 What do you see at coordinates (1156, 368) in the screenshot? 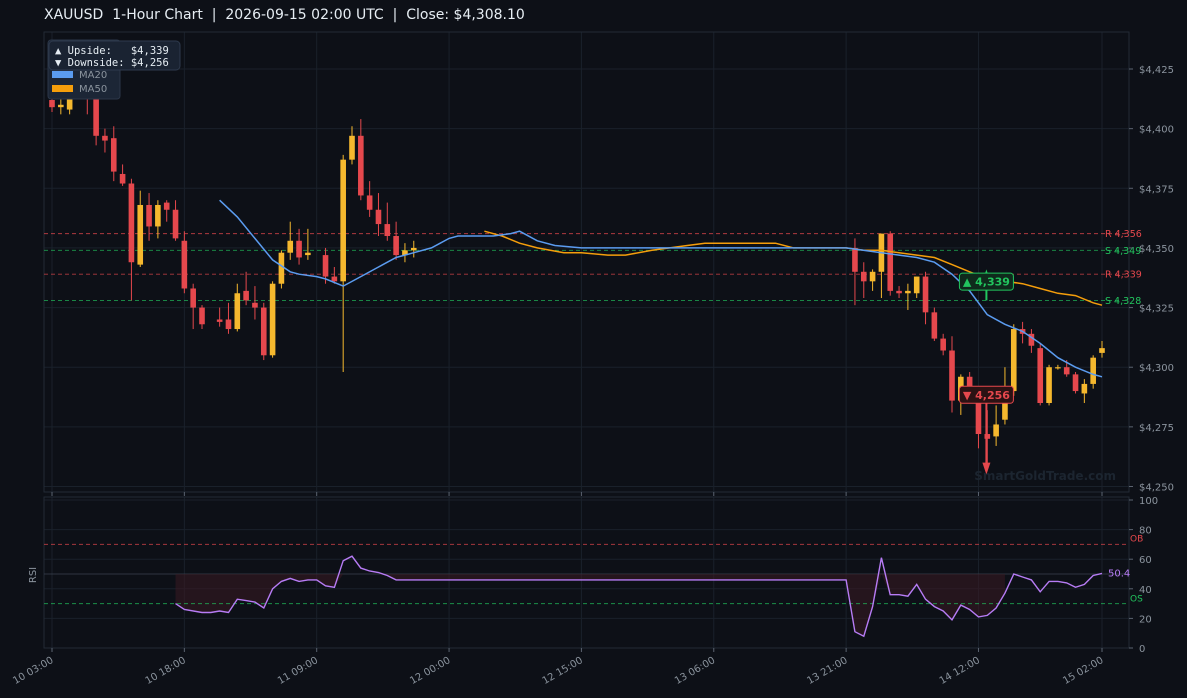
I see `price-tick-label: $4,300` at bounding box center [1156, 368].